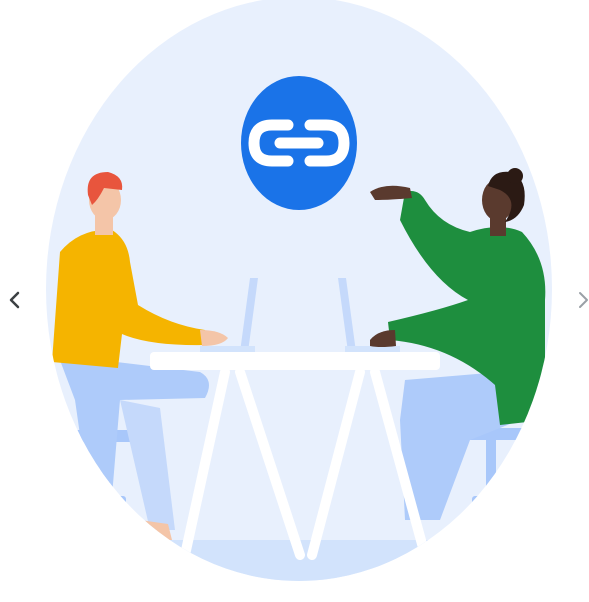  What do you see at coordinates (295, 361) in the screenshot?
I see `table-top` at bounding box center [295, 361].